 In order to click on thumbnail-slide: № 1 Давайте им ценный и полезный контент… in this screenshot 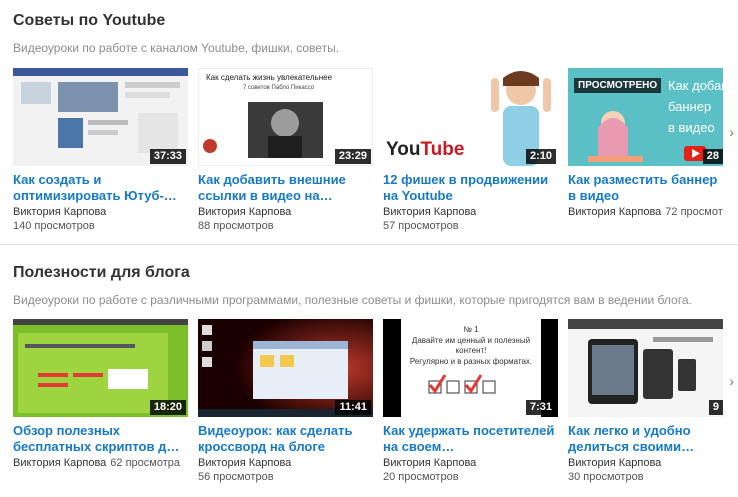, I will do `click(471, 368)`.